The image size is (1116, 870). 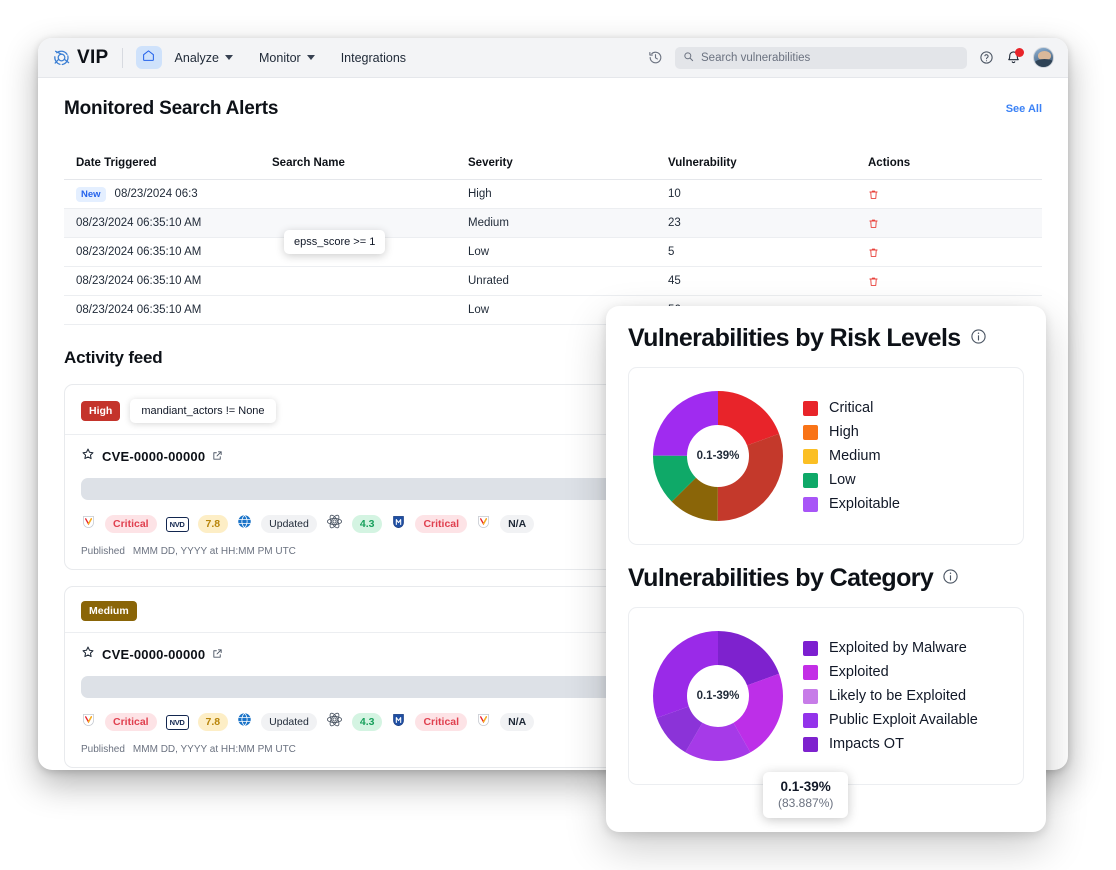 I want to click on legend-label: Critical, so click(x=851, y=408).